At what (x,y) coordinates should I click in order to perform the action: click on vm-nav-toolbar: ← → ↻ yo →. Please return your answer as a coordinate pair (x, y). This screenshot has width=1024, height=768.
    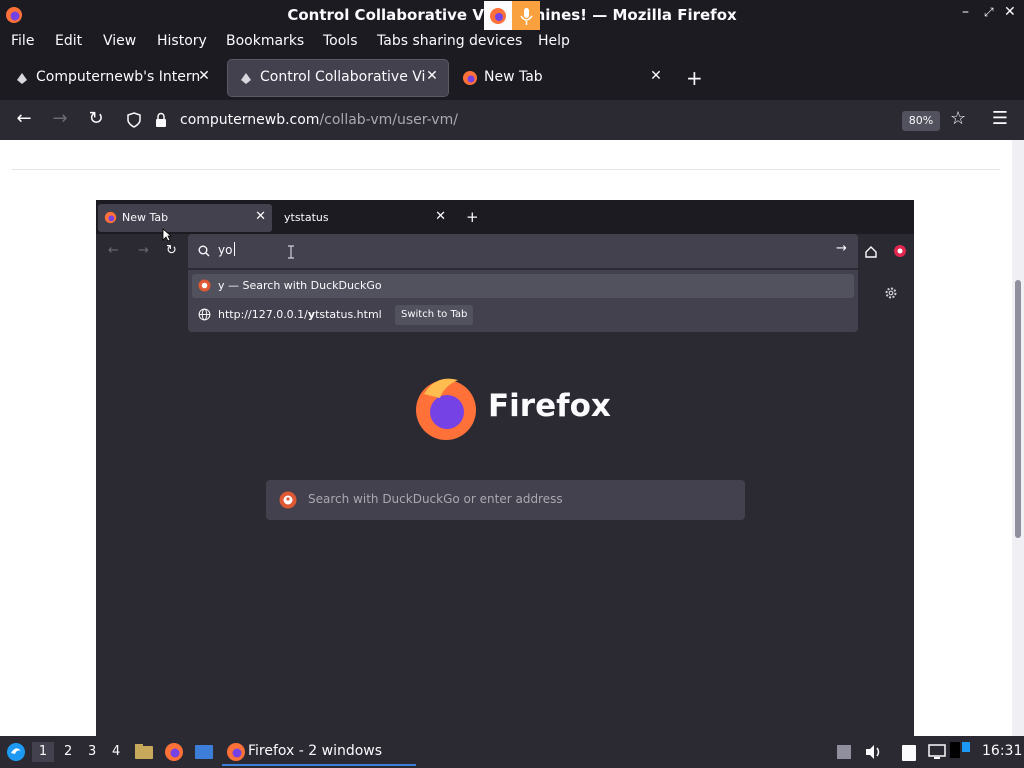
    Looking at the image, I should click on (505, 252).